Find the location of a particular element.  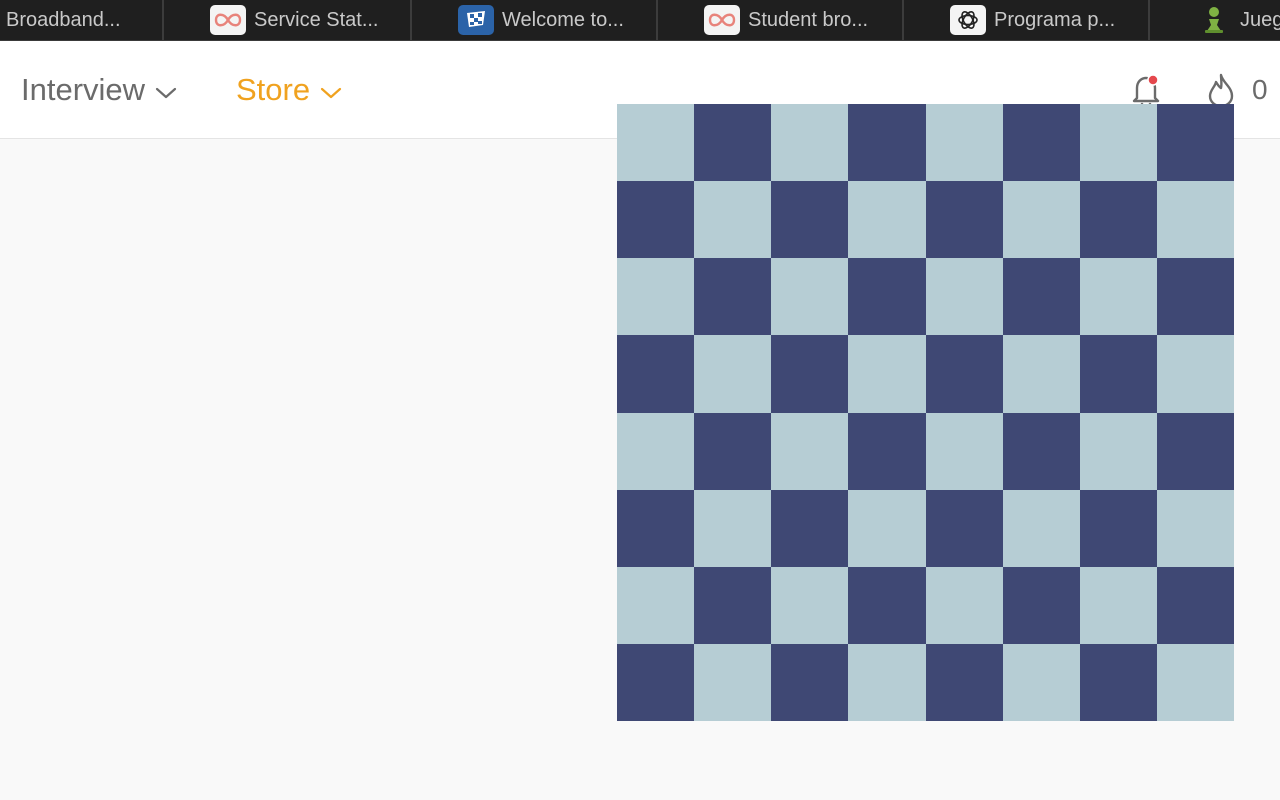

board-square-a6 is located at coordinates (656, 297).